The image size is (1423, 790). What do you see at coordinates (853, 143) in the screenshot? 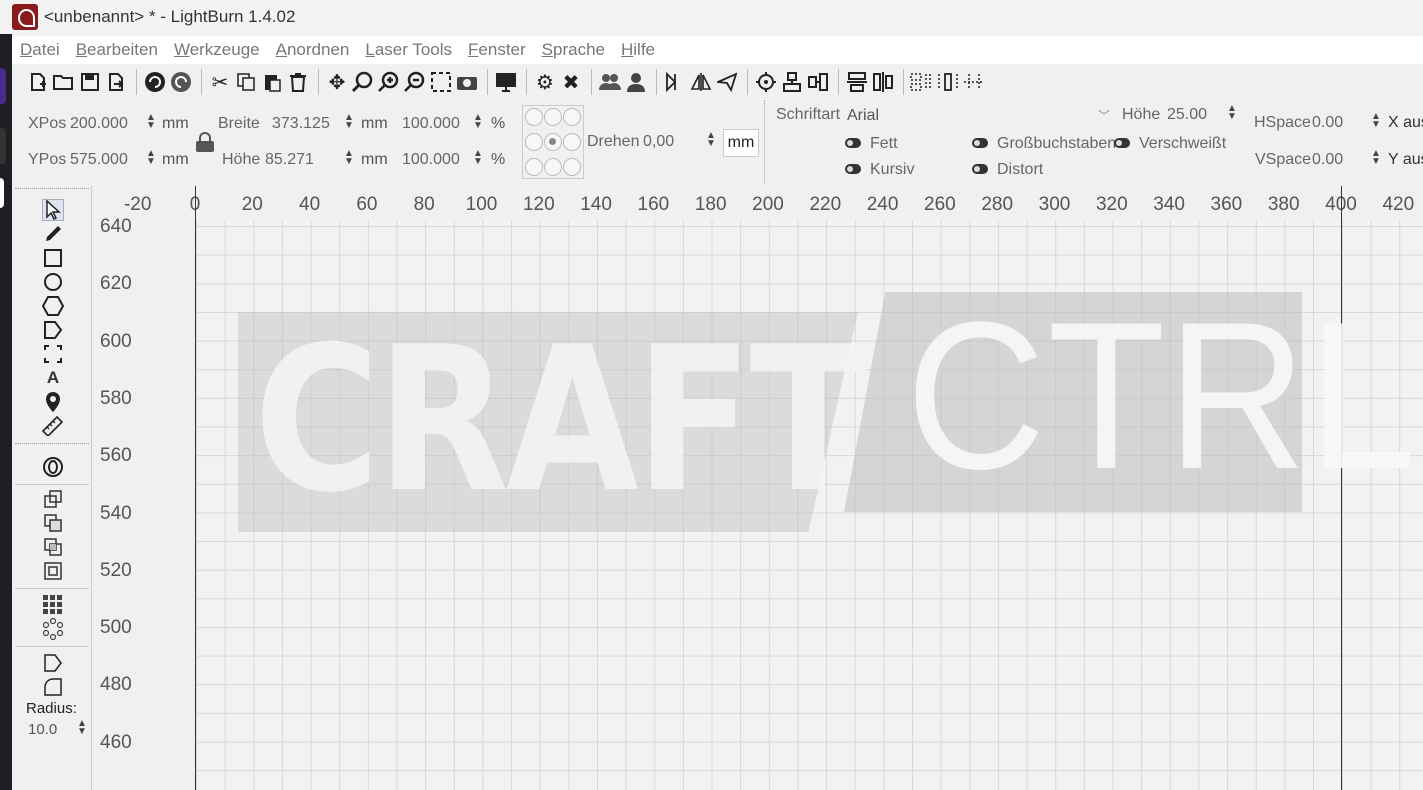
I see `bold-toggle` at bounding box center [853, 143].